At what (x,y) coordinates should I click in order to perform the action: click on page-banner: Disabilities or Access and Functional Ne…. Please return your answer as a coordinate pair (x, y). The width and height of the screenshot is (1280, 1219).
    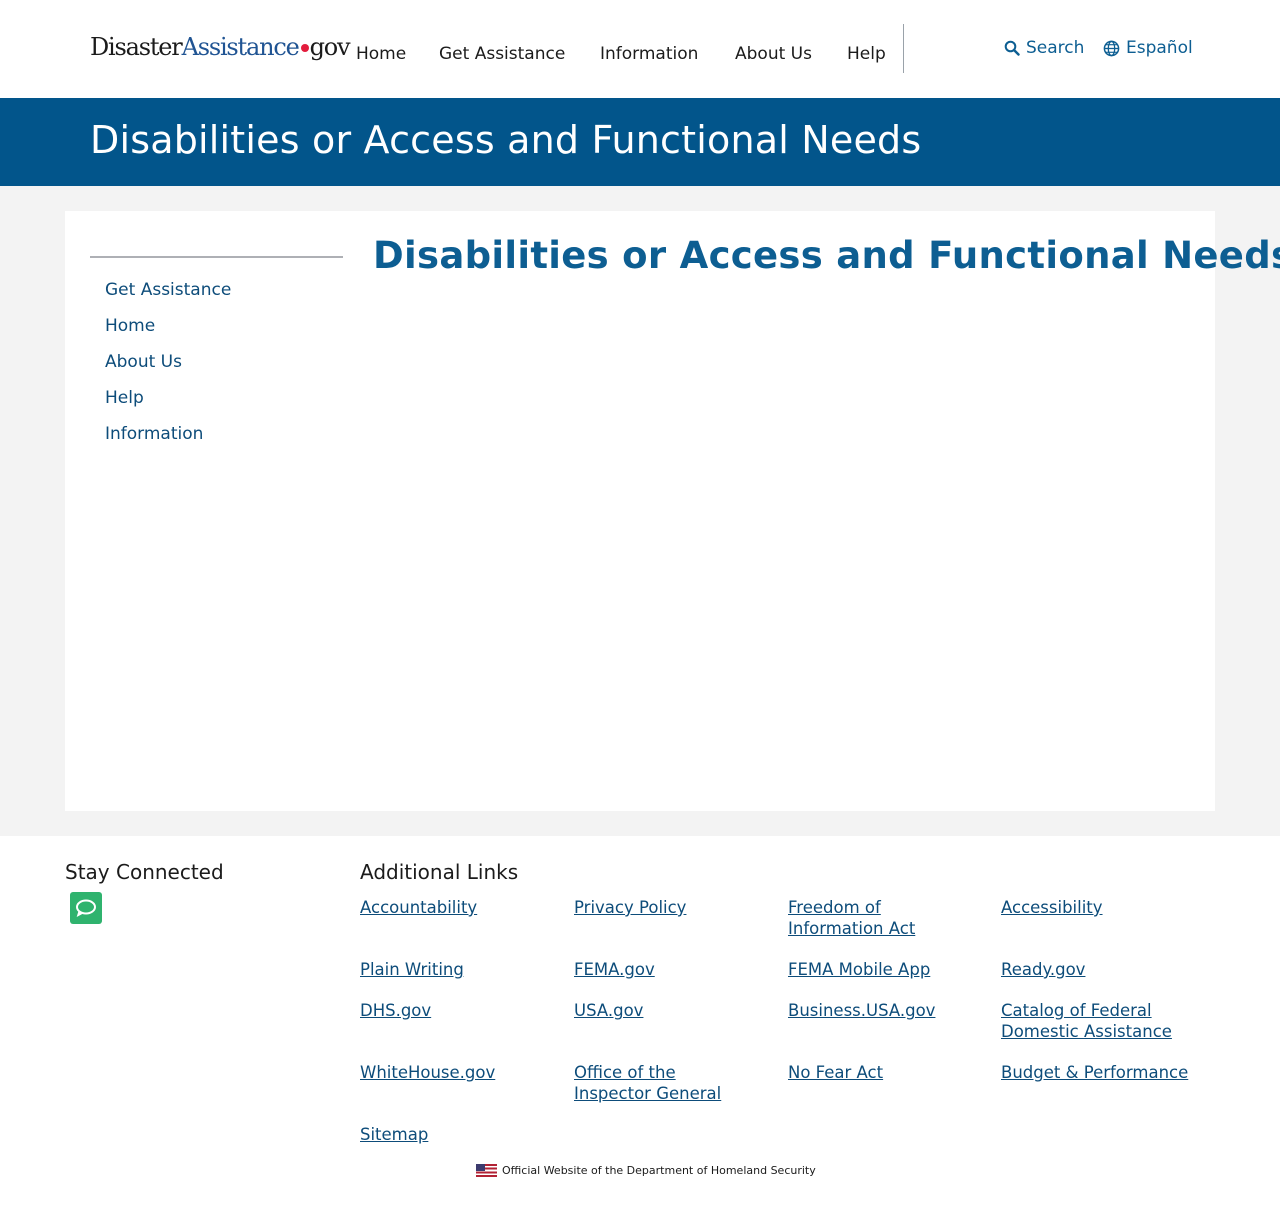
    Looking at the image, I should click on (640, 142).